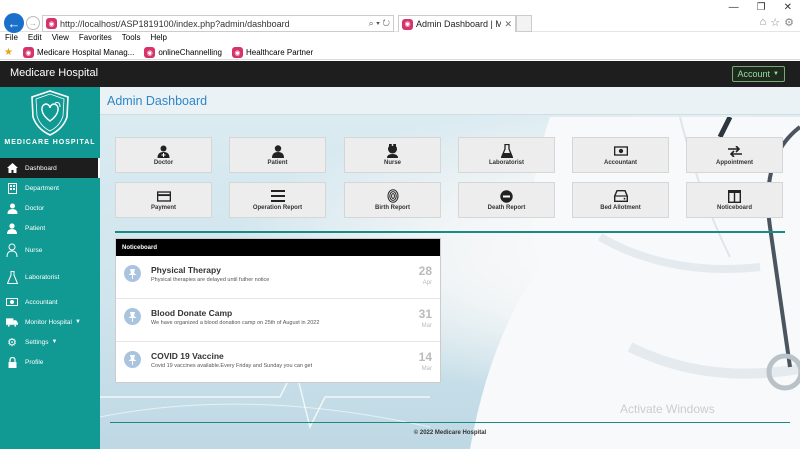 The height and width of the screenshot is (449, 800). What do you see at coordinates (277, 200) in the screenshot?
I see `tile-operation-report: Operation Report` at bounding box center [277, 200].